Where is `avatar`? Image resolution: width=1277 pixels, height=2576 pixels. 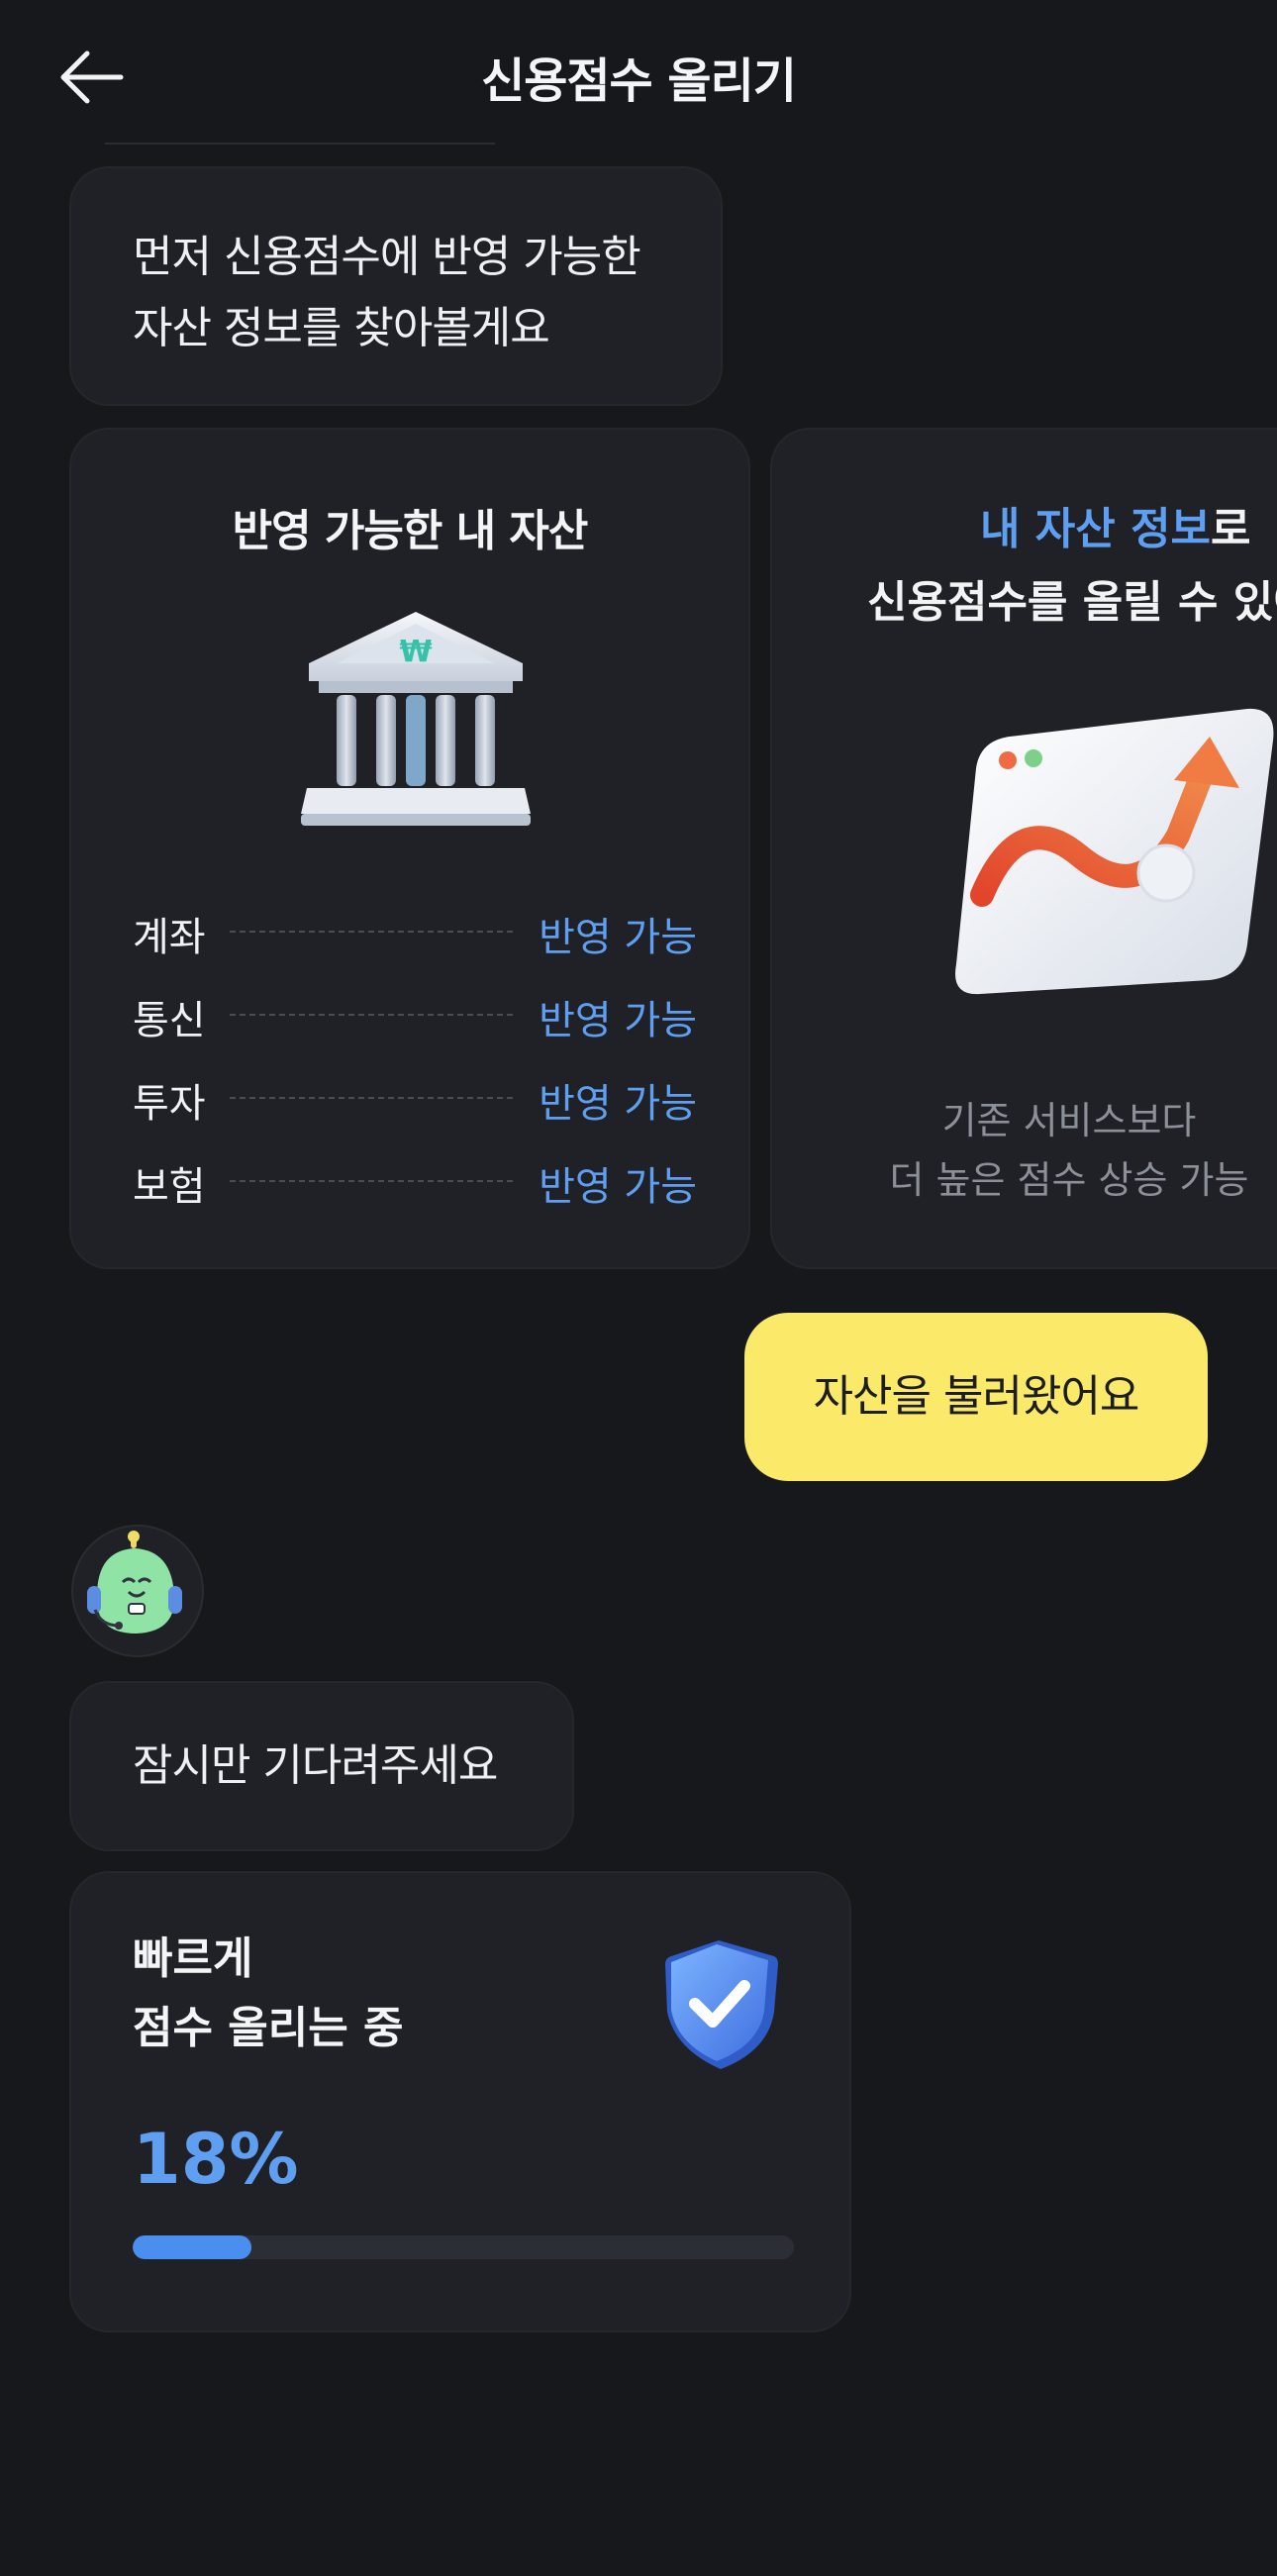 avatar is located at coordinates (137, 1591).